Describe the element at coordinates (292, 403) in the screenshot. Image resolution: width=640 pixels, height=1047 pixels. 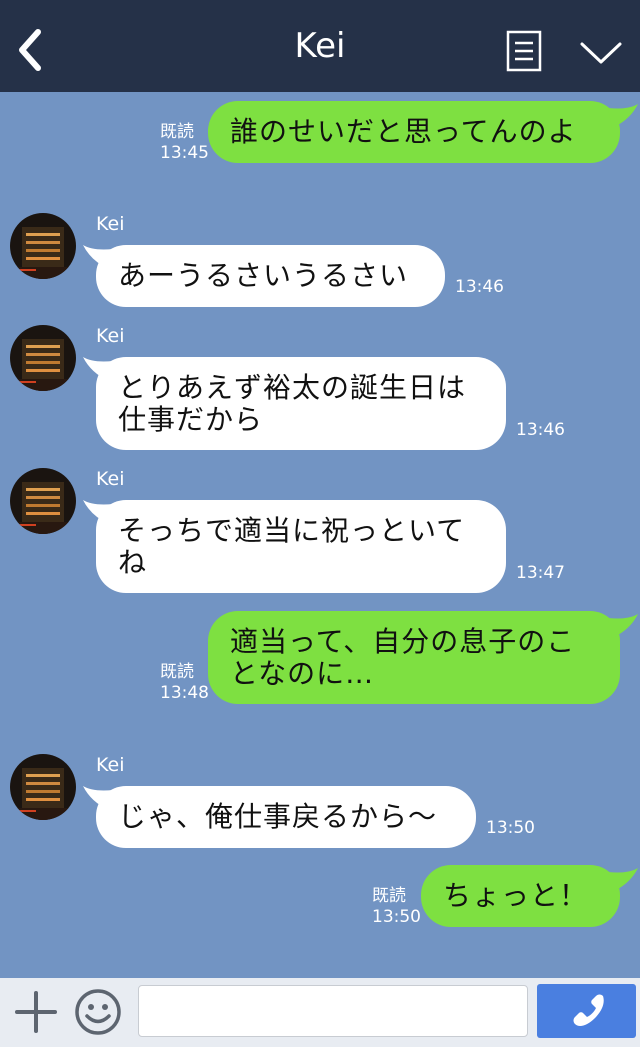
I see `message-text: とりあえず裕太の誕生日は 仕事だから` at that location.